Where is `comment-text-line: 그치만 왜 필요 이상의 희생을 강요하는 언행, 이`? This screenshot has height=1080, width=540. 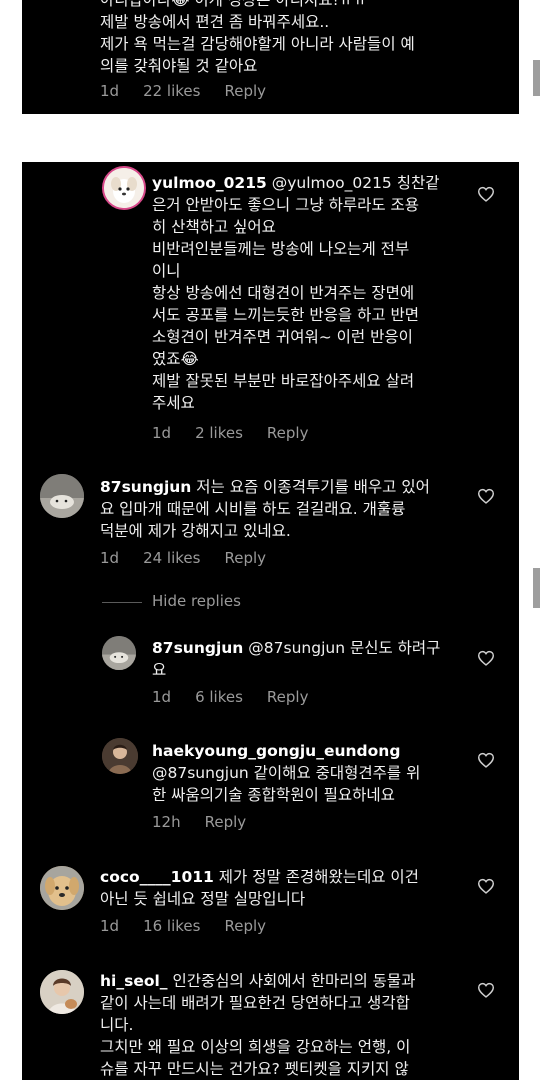 comment-text-line: 그치만 왜 필요 이상의 희생을 강요하는 언행, 이 is located at coordinates (255, 1047).